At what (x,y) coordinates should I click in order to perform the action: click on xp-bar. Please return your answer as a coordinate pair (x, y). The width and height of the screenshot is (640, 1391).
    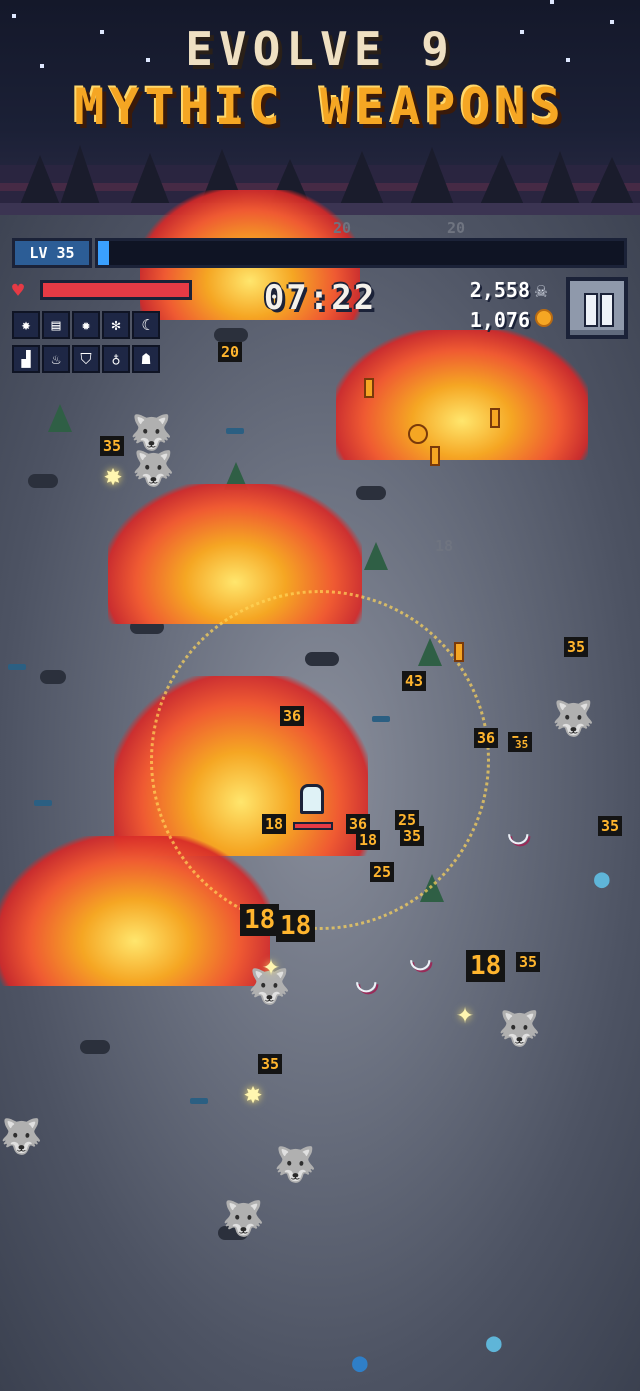
    Looking at the image, I should click on (361, 253).